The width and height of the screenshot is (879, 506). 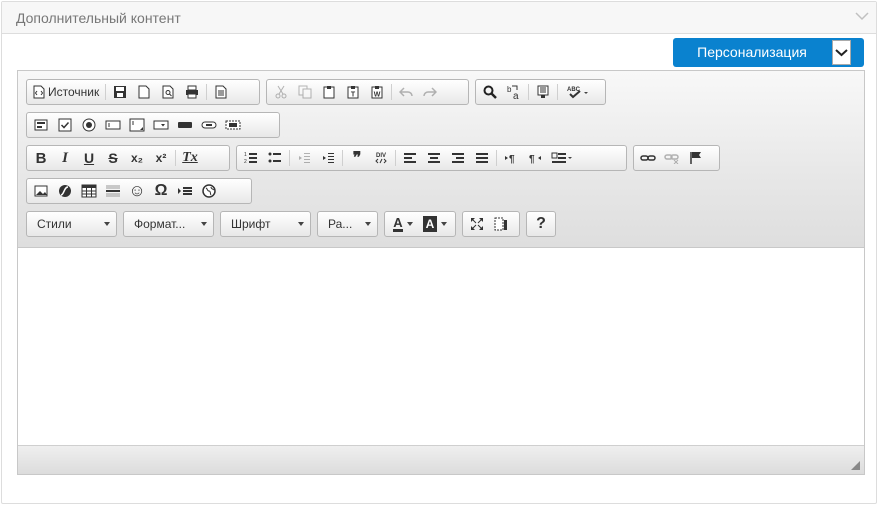 I want to click on print-icon, so click(x=192, y=92).